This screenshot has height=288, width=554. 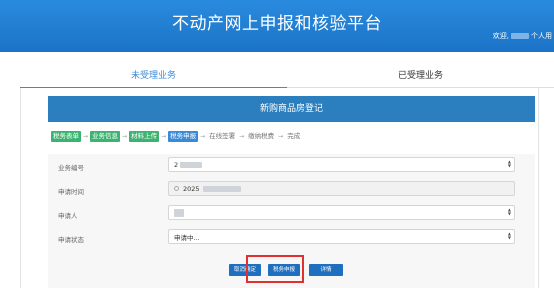 What do you see at coordinates (176, 188) in the screenshot?
I see `clock-icon` at bounding box center [176, 188].